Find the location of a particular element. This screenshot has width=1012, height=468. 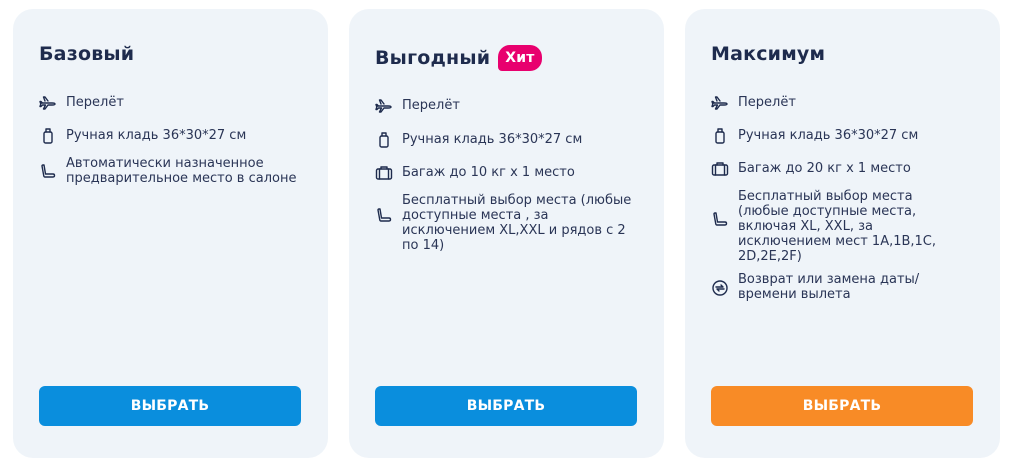

feature-refund-exchange: Возврат или замена даты/времени вылета is located at coordinates (831, 287).